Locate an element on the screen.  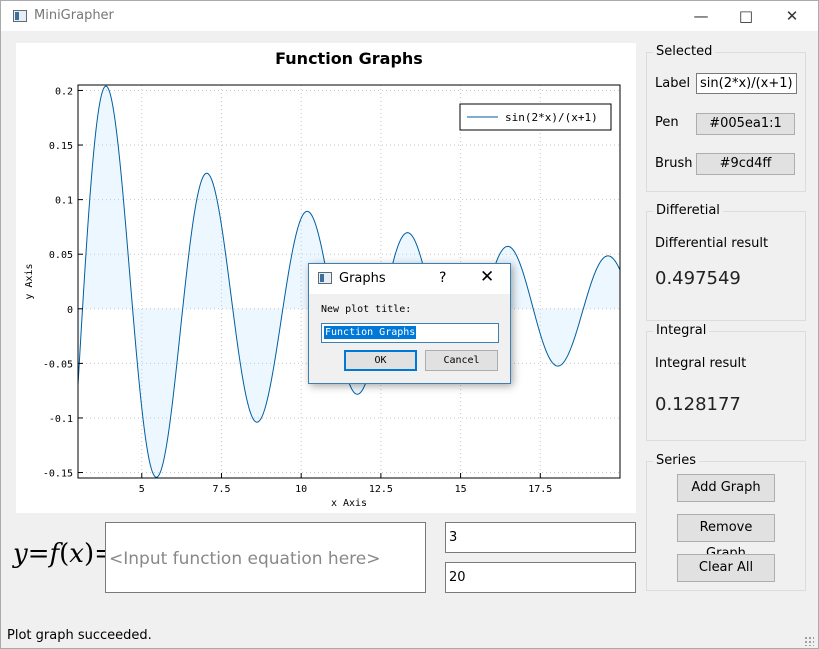
x-tick-label-4: 15 is located at coordinates (461, 489).